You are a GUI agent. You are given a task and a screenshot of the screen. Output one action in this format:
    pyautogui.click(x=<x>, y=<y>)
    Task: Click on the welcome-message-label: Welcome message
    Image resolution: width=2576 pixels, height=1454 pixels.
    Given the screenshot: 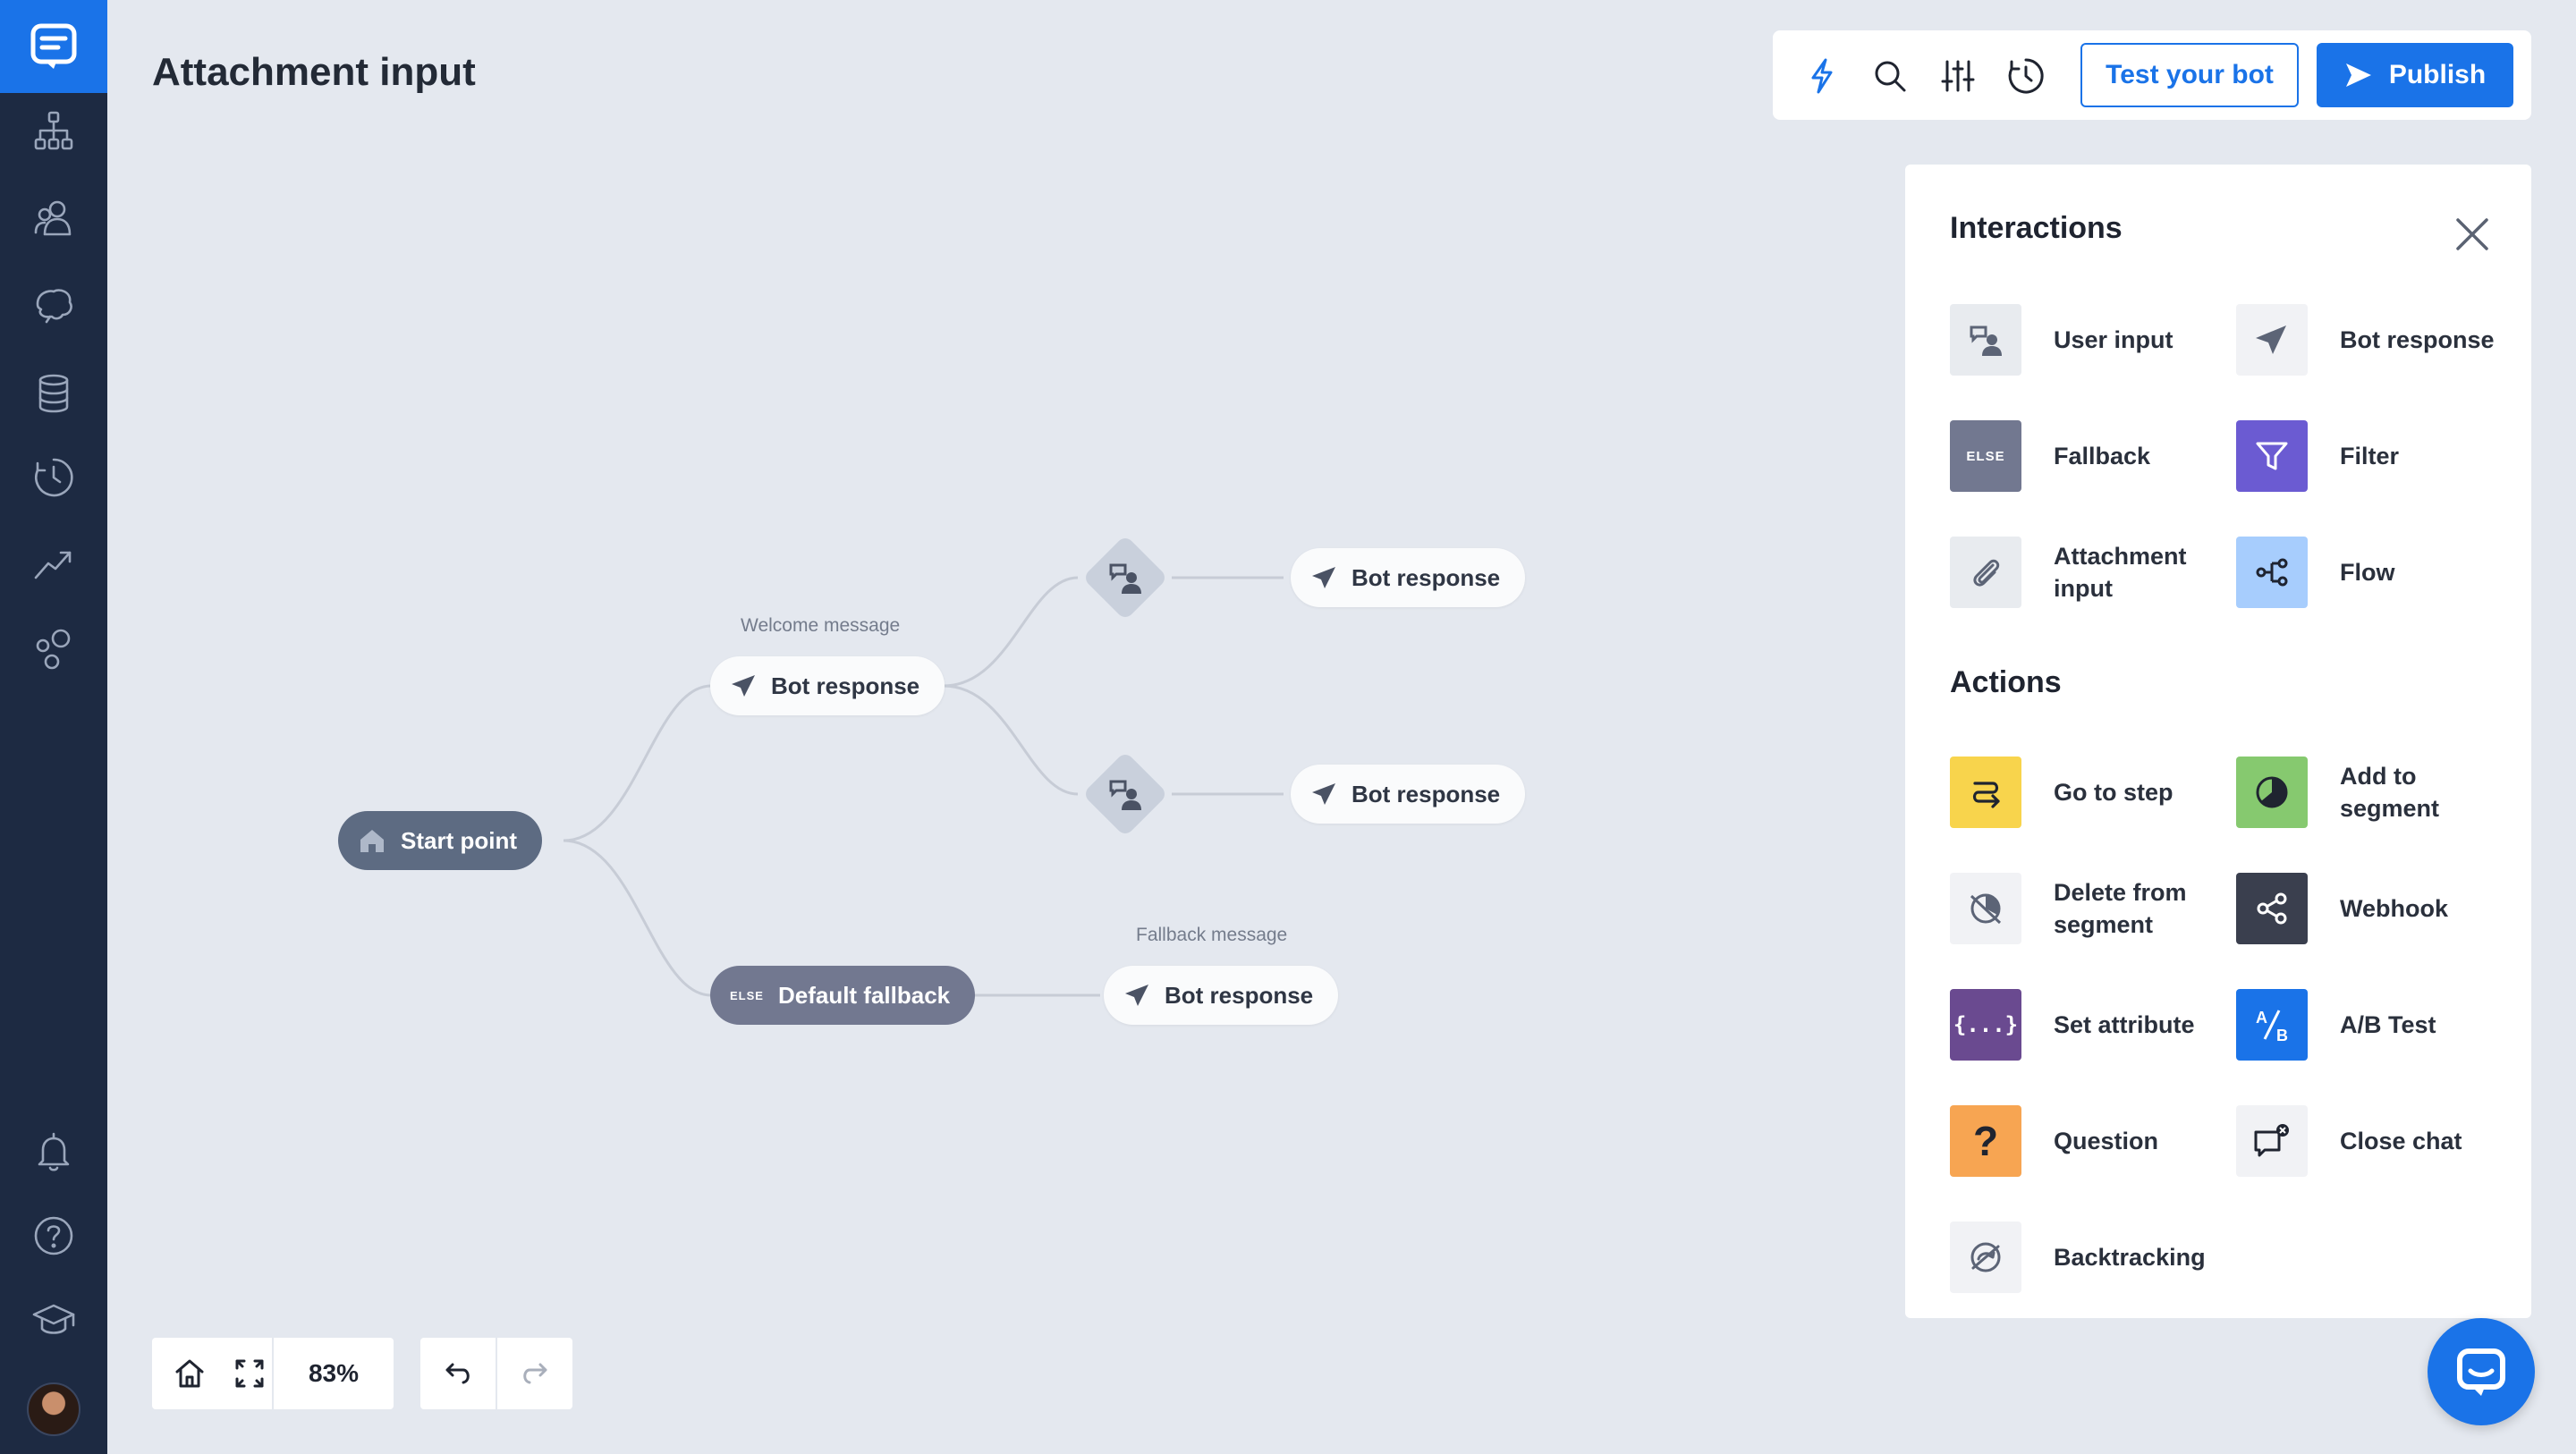 What is the action you would take?
    pyautogui.click(x=821, y=625)
    